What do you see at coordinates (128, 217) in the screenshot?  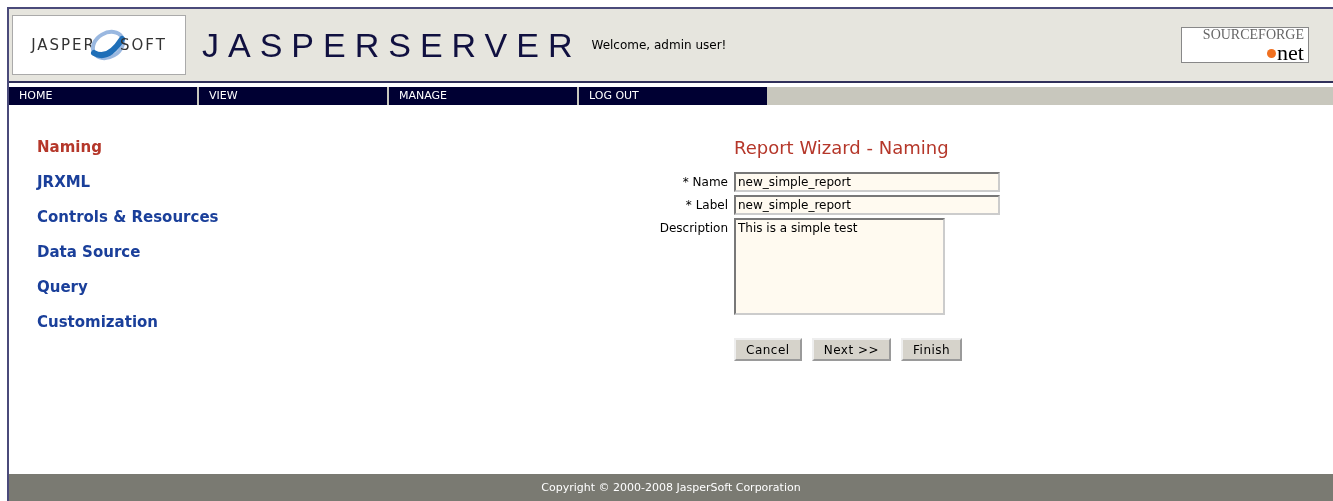 I see `wizard-step-link: Controls & Resources` at bounding box center [128, 217].